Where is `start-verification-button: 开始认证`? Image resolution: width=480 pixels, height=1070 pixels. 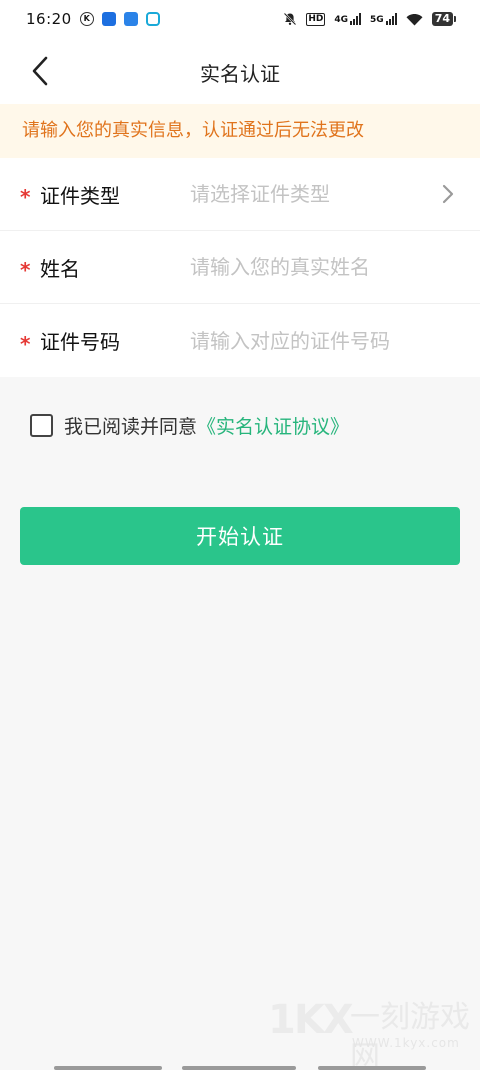
start-verification-button: 开始认证 is located at coordinates (240, 536).